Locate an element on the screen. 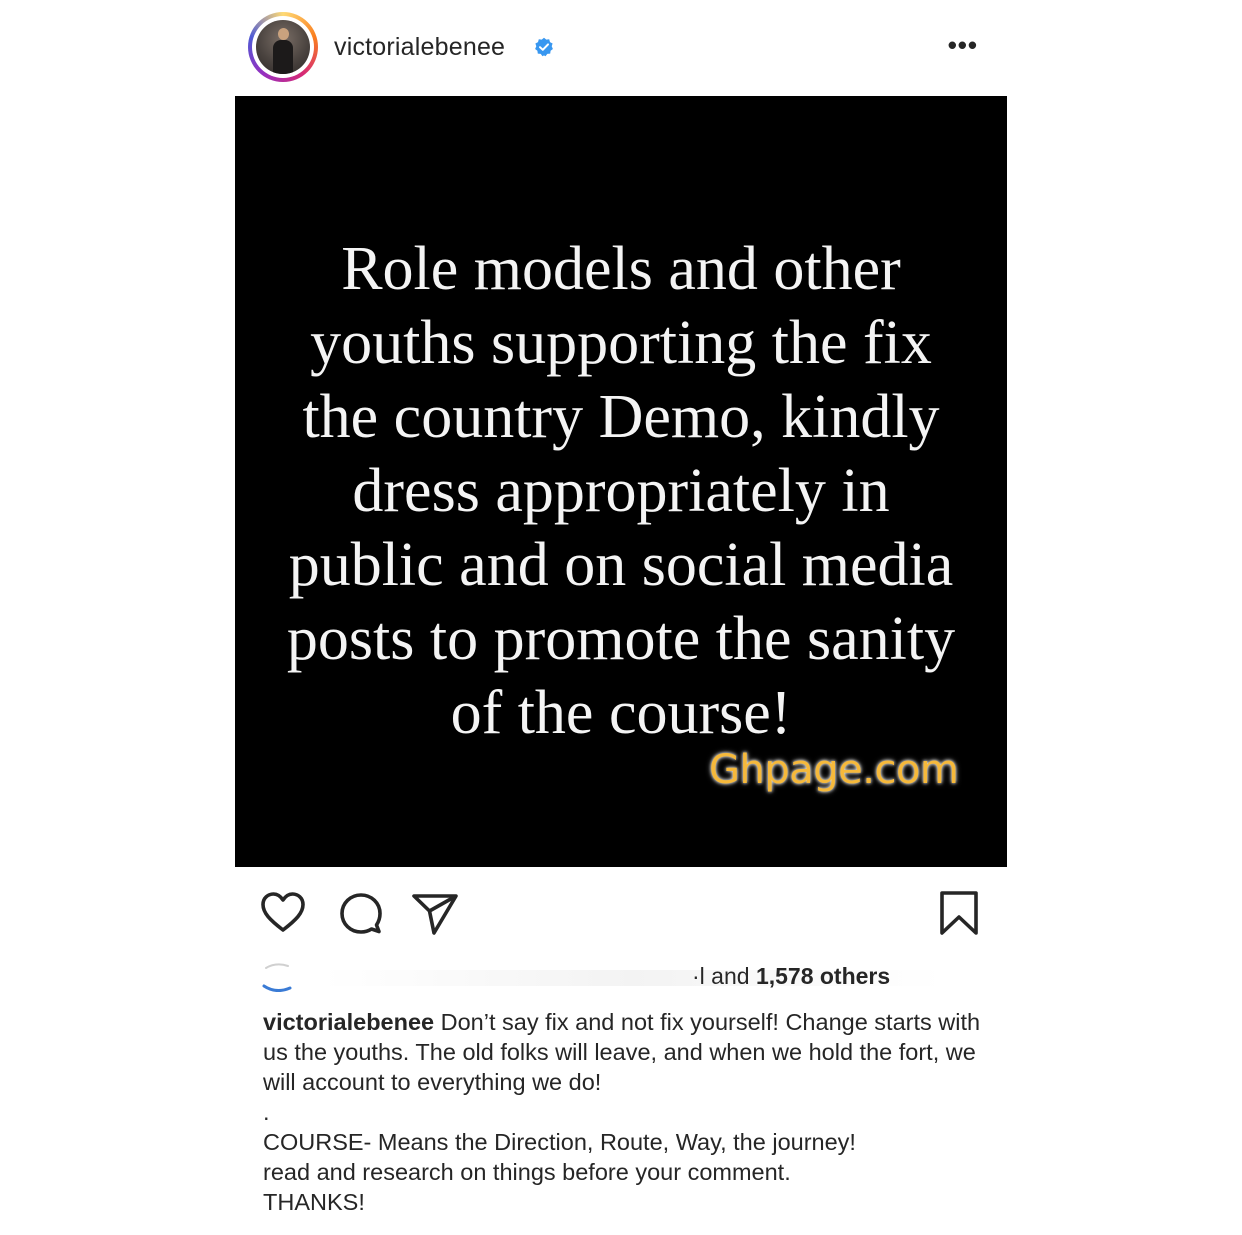  bookmark-icon is located at coordinates (959, 913).